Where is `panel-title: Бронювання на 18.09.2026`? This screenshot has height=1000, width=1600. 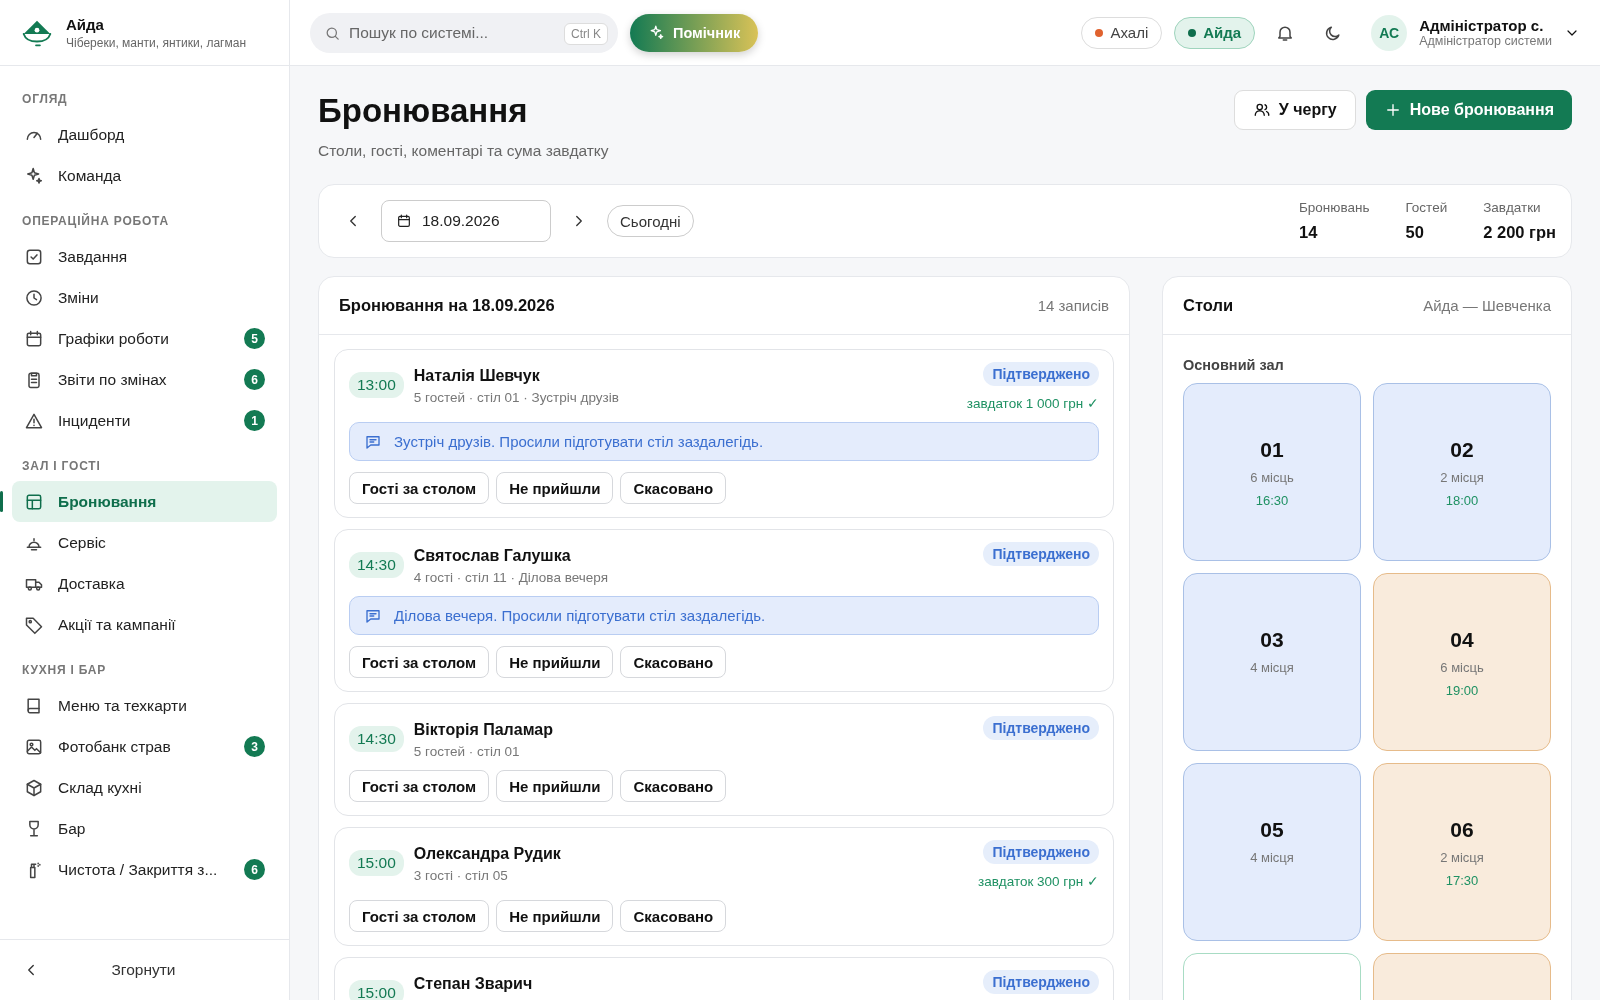
panel-title: Бронювання на 18.09.2026 is located at coordinates (447, 305).